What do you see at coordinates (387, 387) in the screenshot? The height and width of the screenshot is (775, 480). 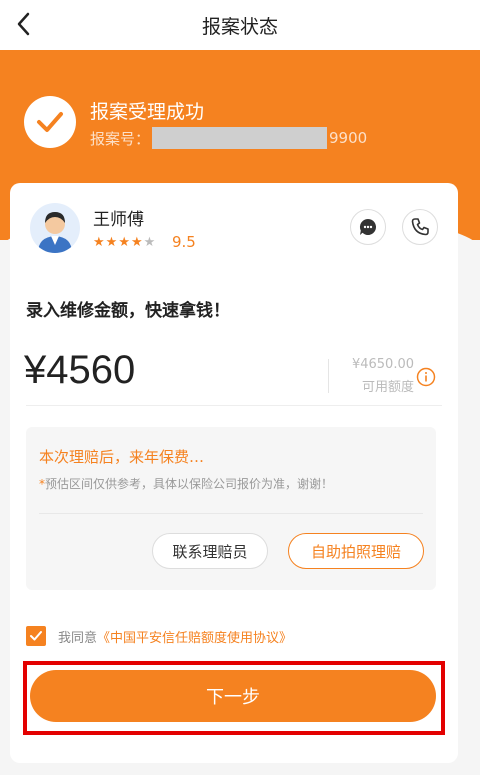 I see `available-limit-label: 可用额度` at bounding box center [387, 387].